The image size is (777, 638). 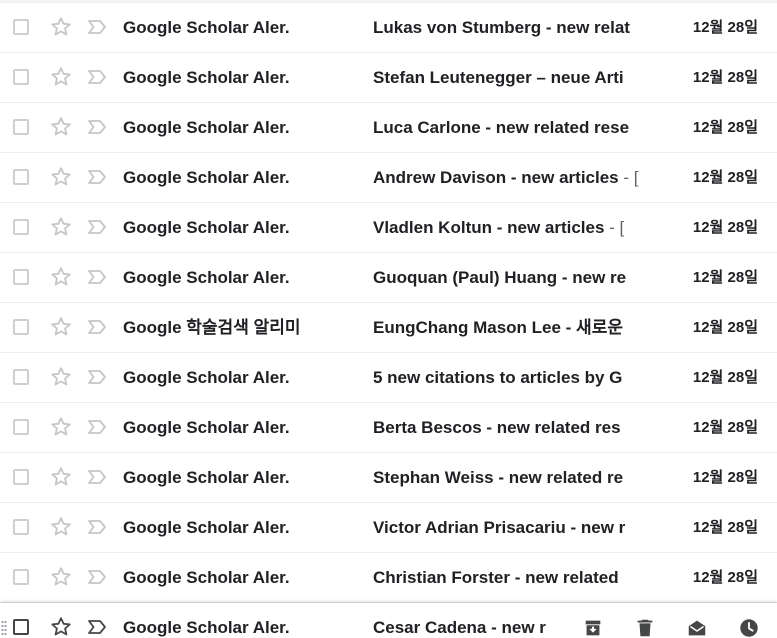 What do you see at coordinates (498, 377) in the screenshot?
I see `subject-text: 5 new citations to articles by G` at bounding box center [498, 377].